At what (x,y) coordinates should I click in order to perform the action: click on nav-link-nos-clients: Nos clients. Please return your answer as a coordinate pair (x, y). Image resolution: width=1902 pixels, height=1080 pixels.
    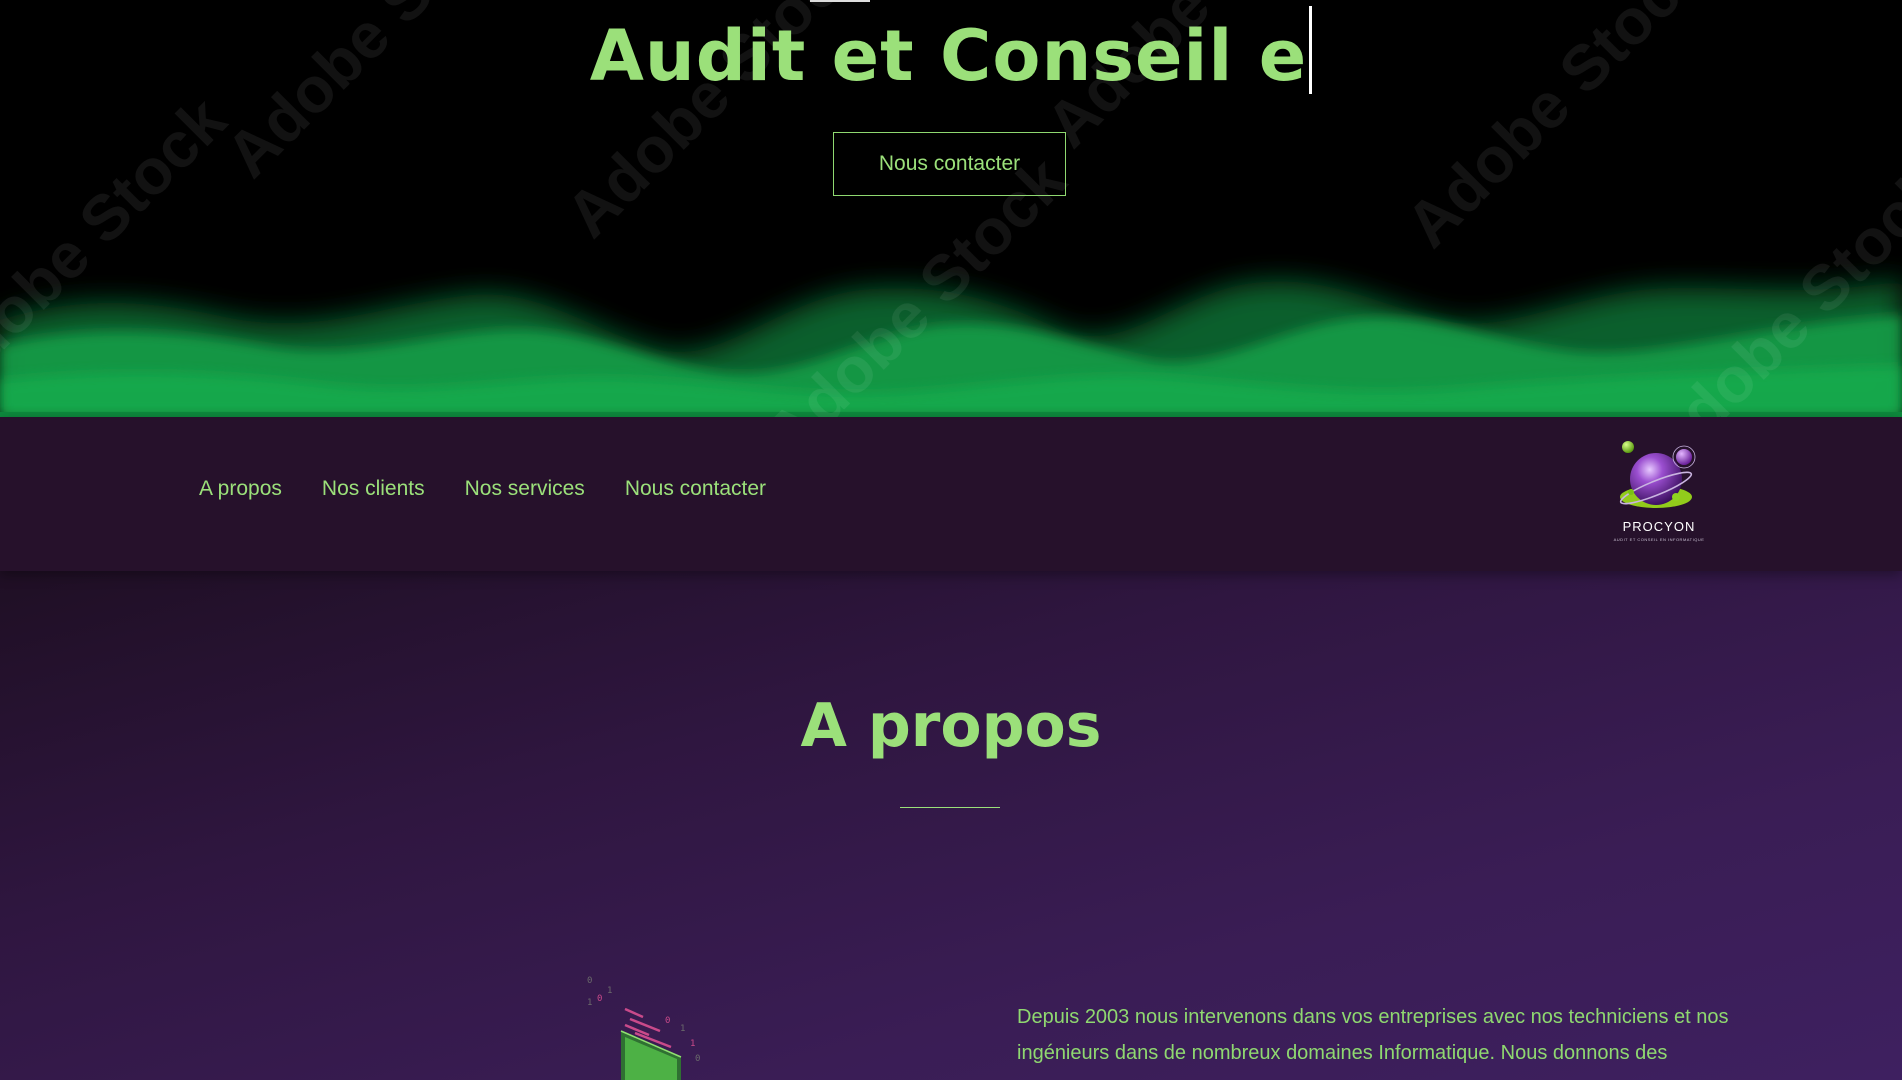
    Looking at the image, I should click on (373, 489).